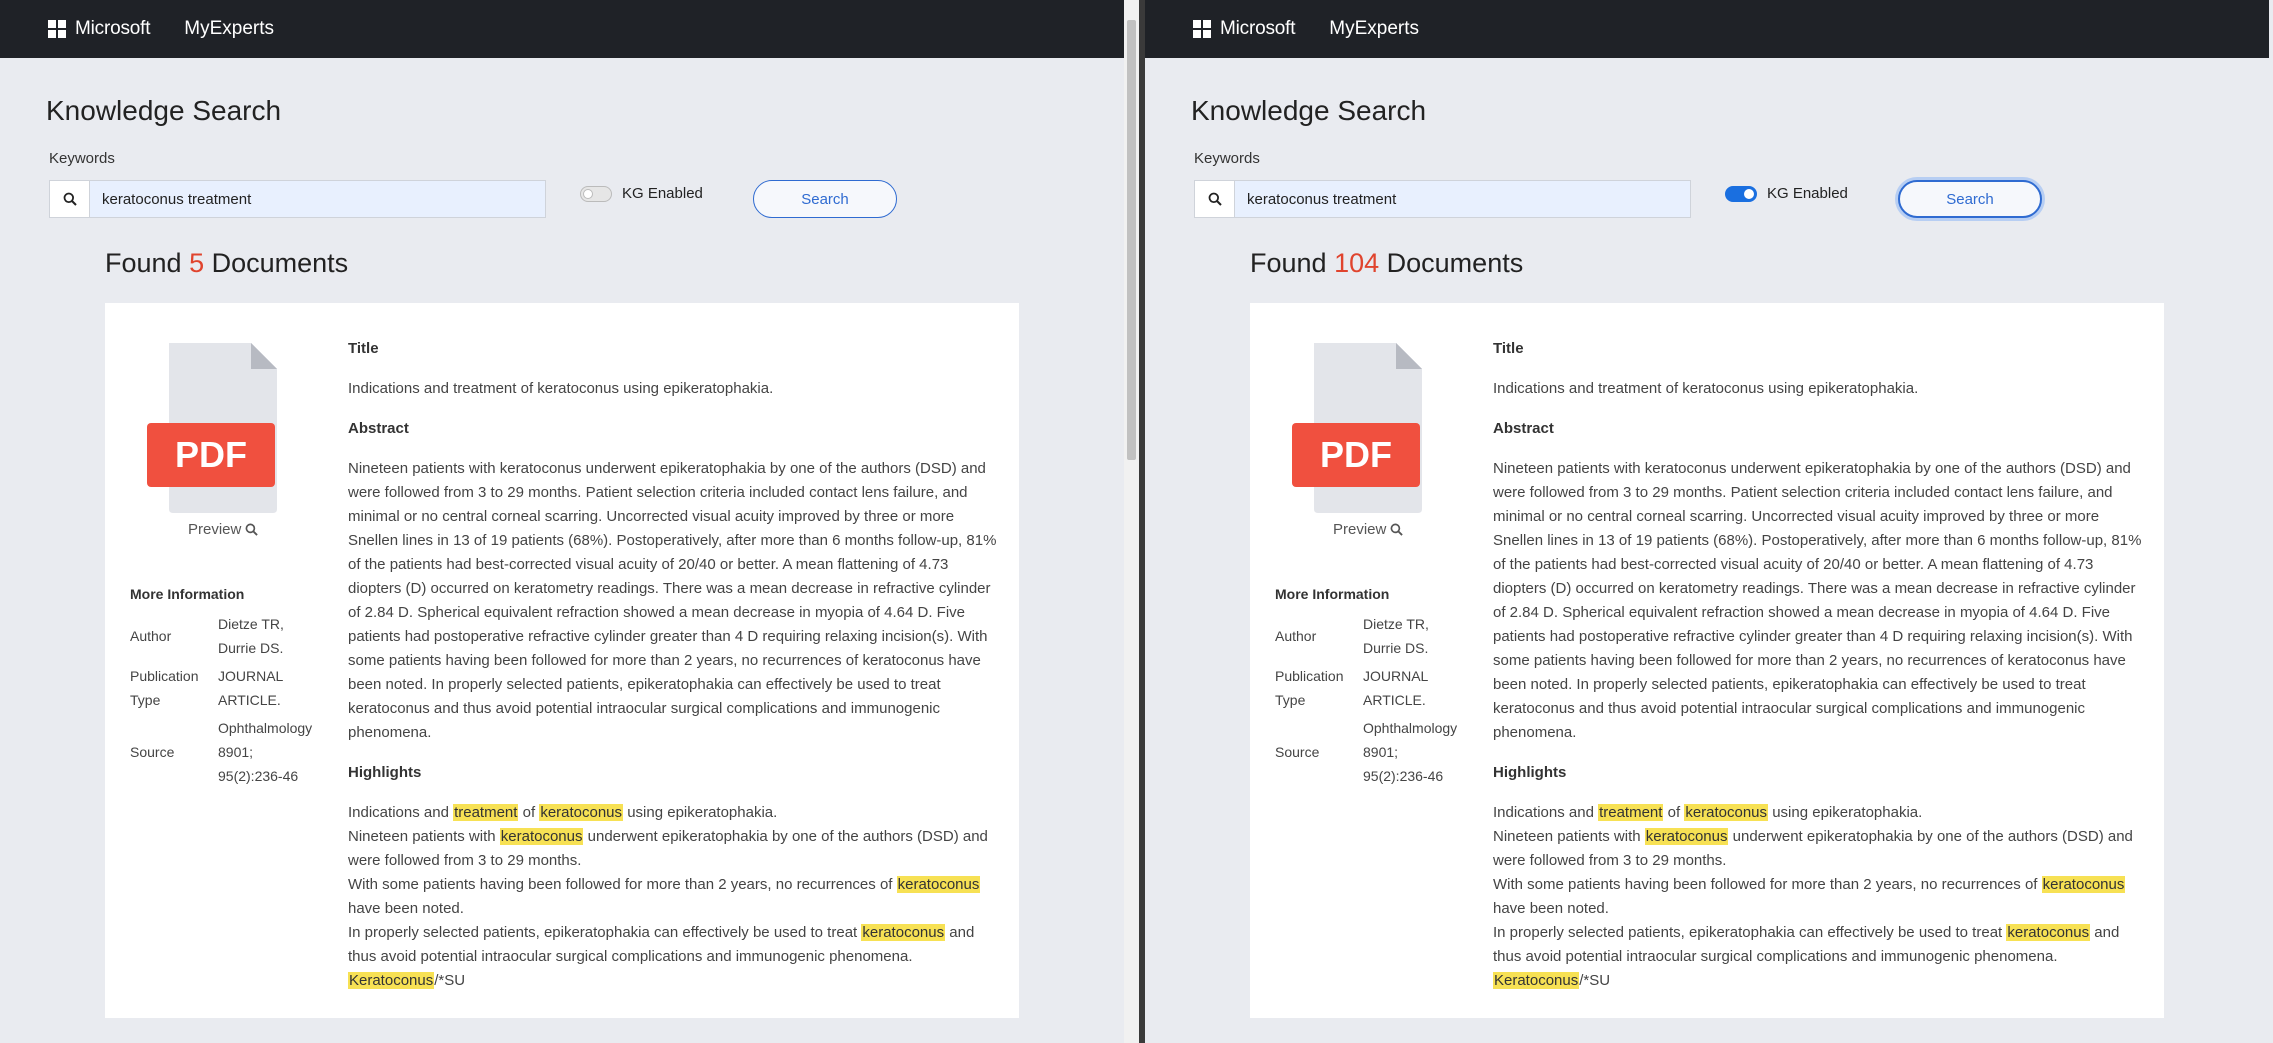  I want to click on info-value: Dietze TR, Durrie DS., so click(1396, 636).